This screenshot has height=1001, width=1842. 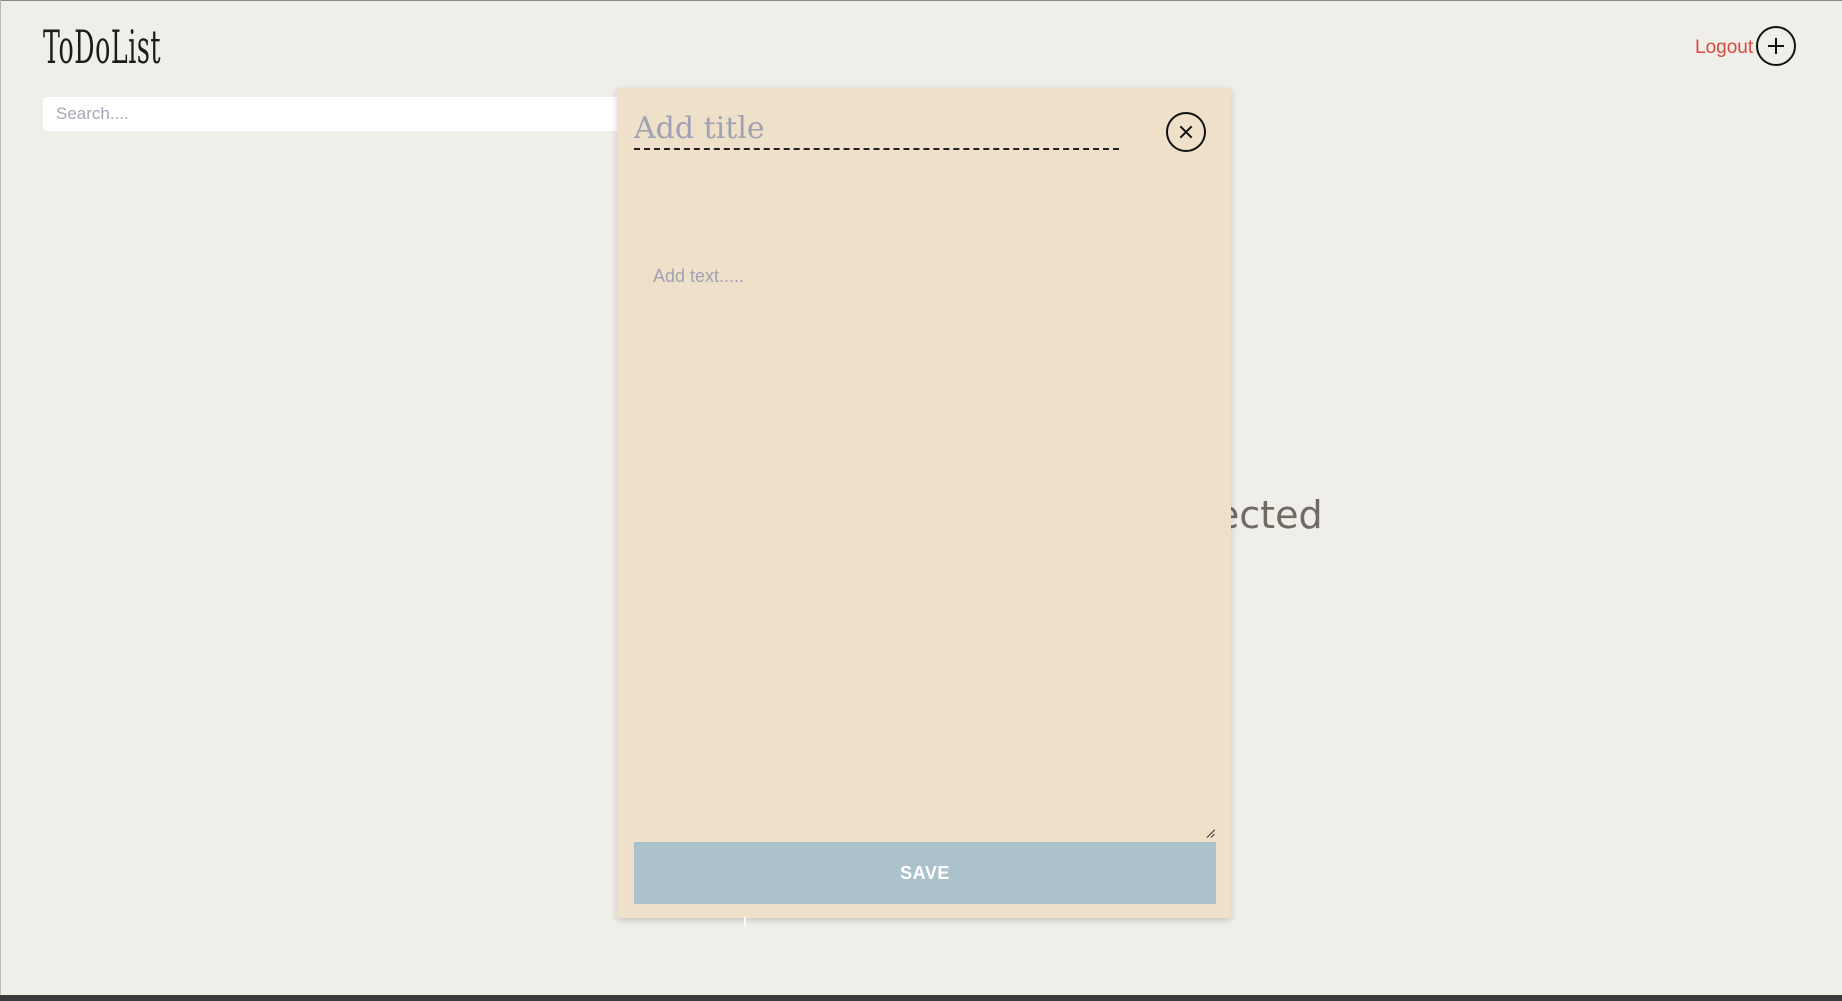 I want to click on window-bottom-bar, so click(x=921, y=998).